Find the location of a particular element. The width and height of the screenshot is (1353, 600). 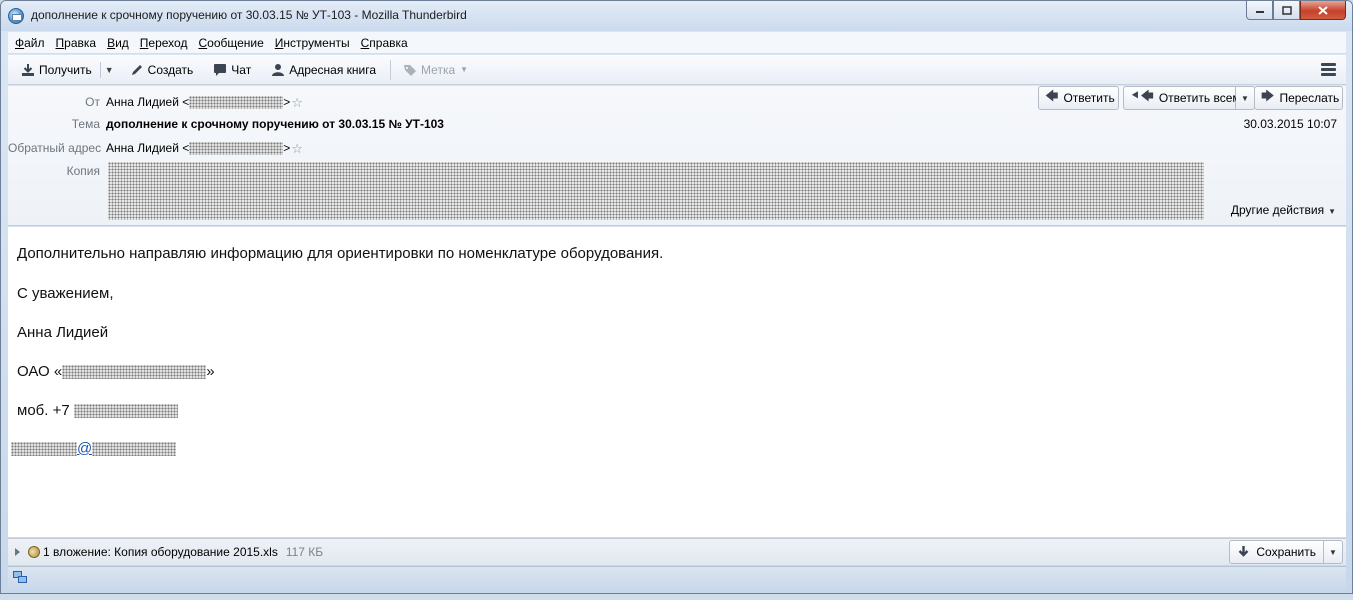

forward-button: 🡆 Переслать is located at coordinates (1298, 98).